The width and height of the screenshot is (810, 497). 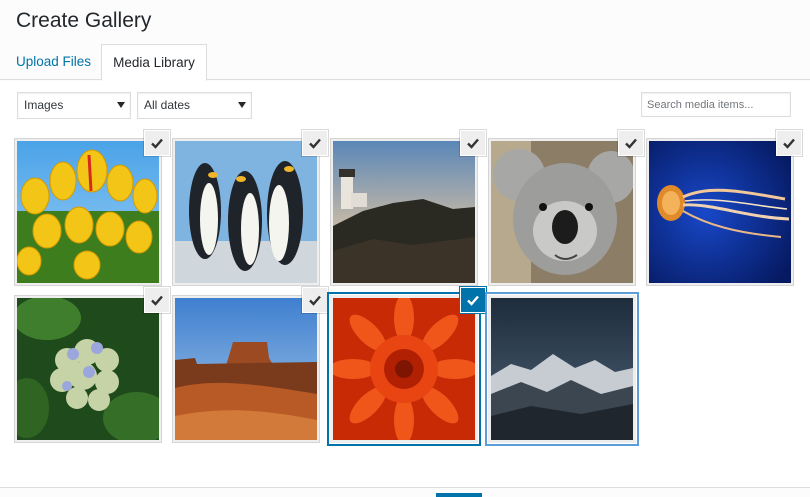 What do you see at coordinates (720, 212) in the screenshot?
I see `jellyfish-image` at bounding box center [720, 212].